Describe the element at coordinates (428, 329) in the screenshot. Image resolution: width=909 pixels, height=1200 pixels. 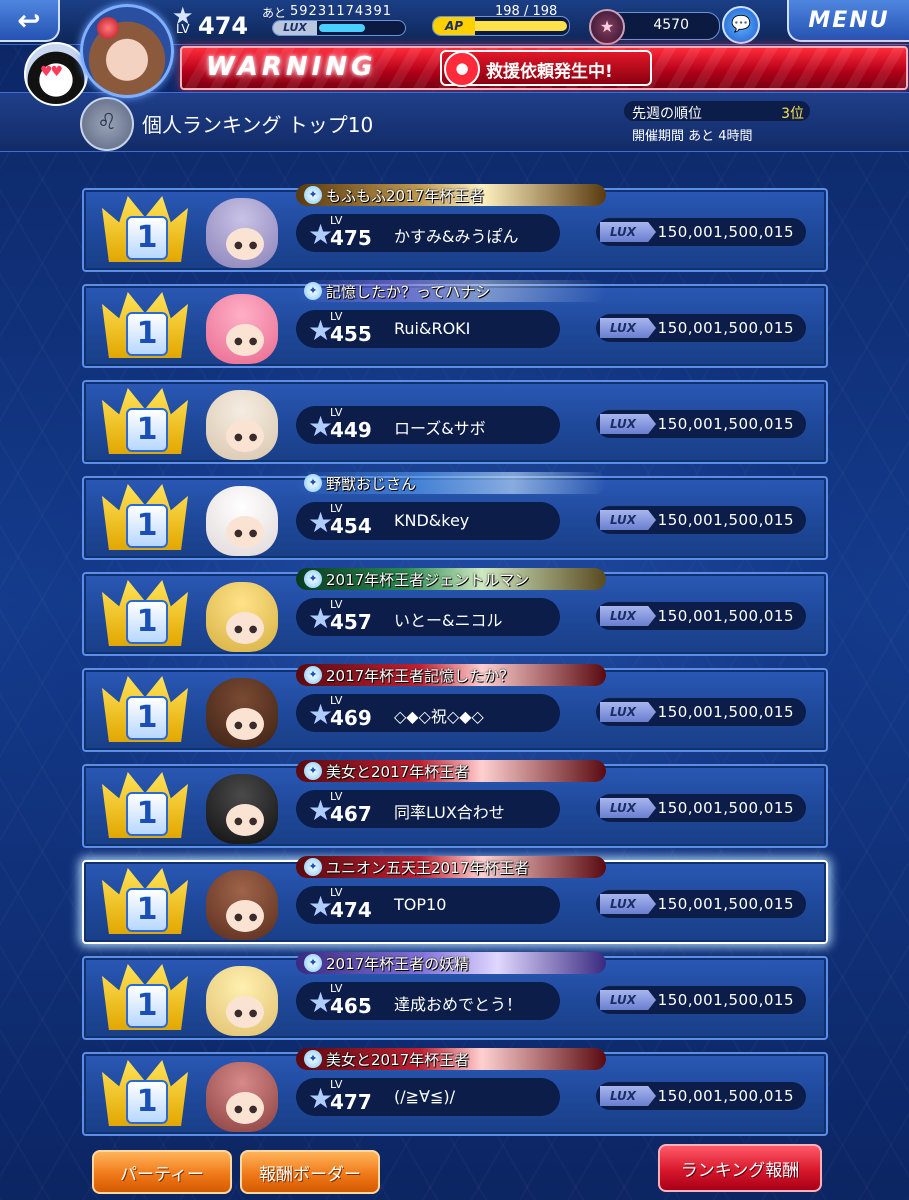
I see `player-nameplate: ★ LV 455 Rui&ROKI` at that location.